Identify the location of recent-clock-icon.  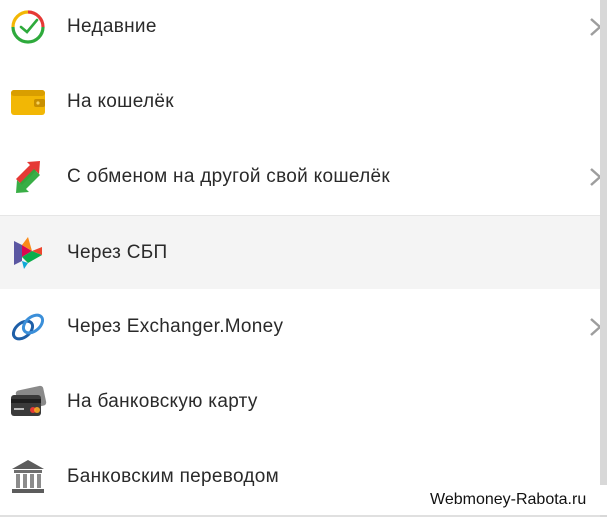
(28, 27).